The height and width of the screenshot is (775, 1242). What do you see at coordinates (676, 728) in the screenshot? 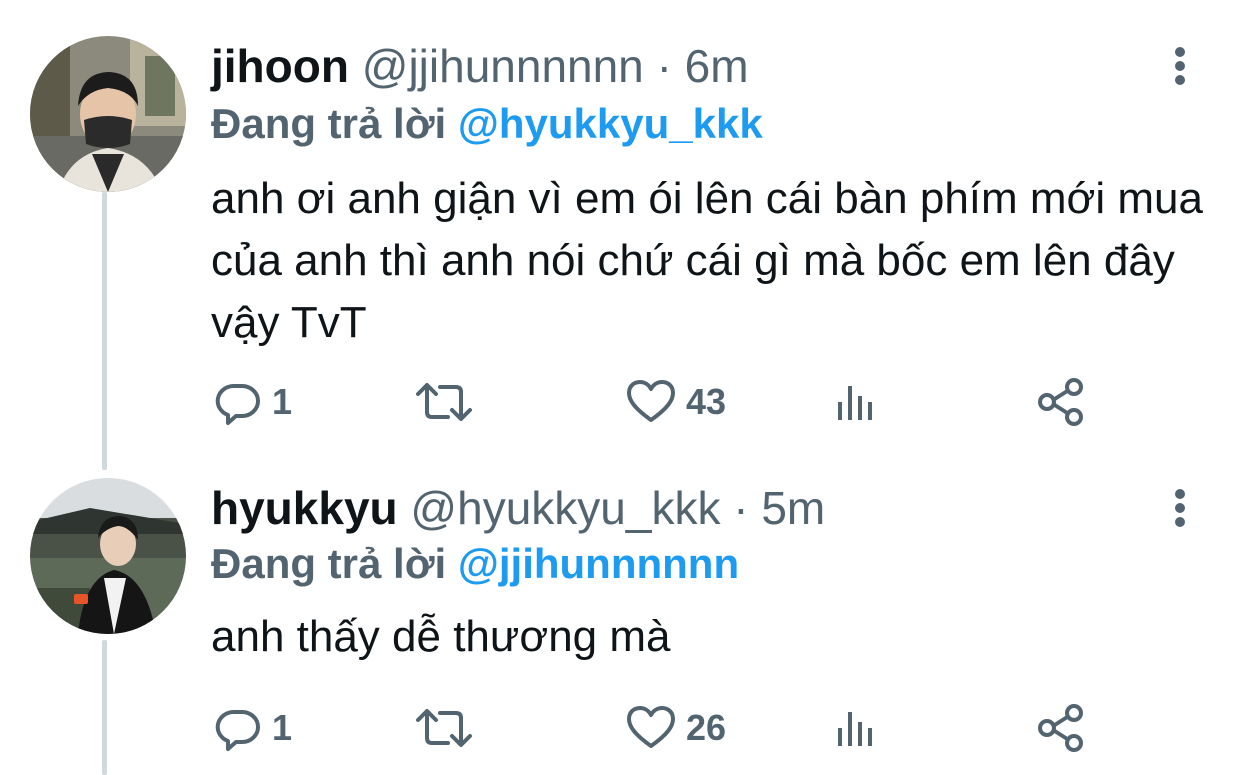
I see `like-button: 26` at bounding box center [676, 728].